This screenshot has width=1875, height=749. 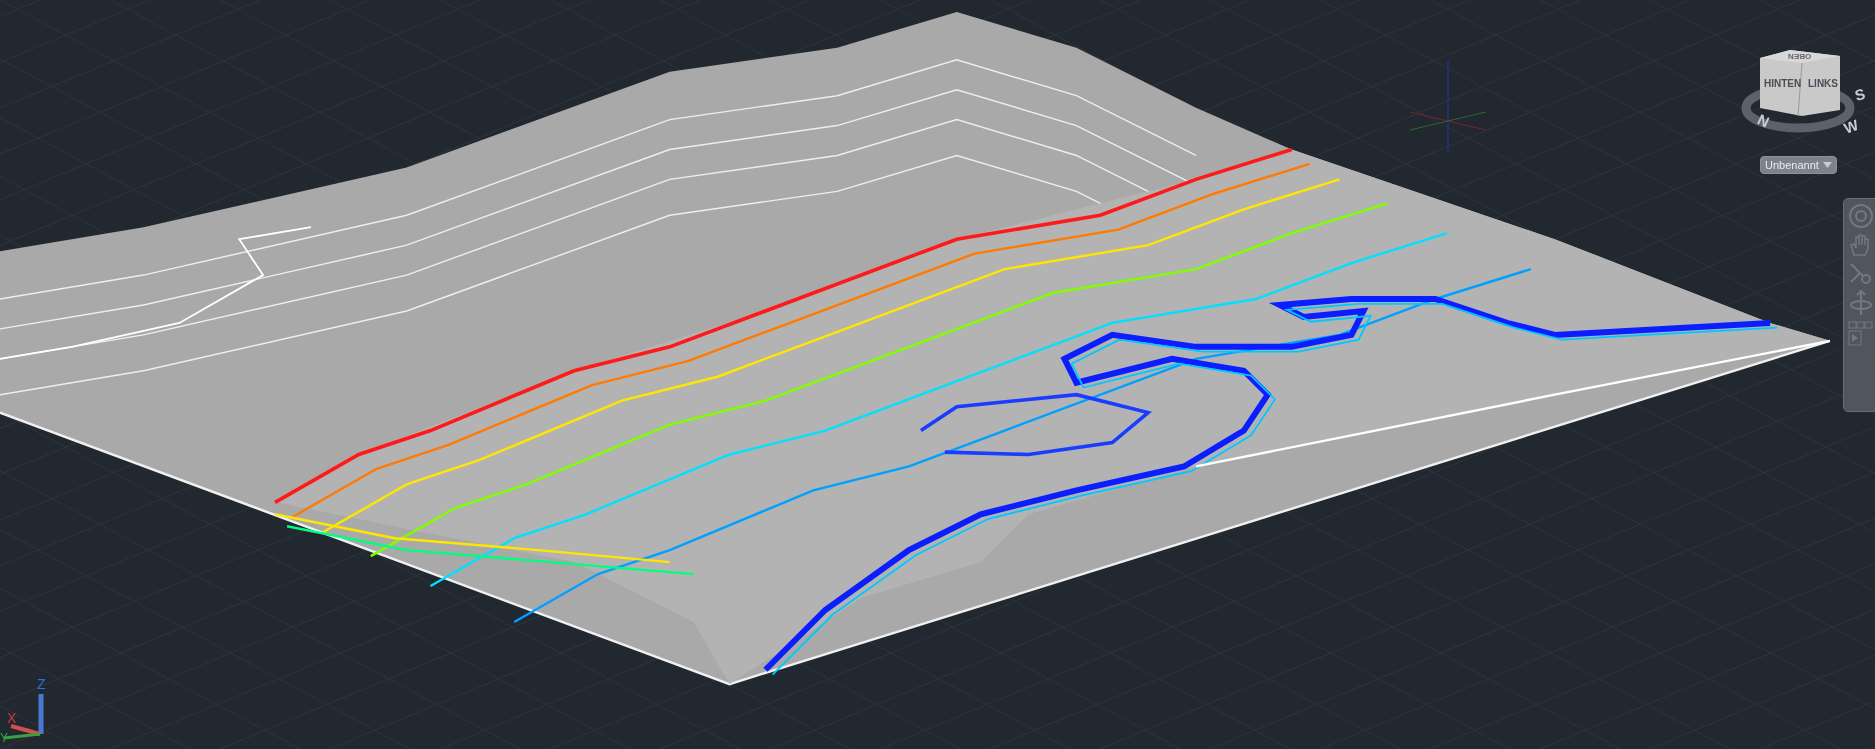 I want to click on compass-direction: N, so click(x=1763, y=120).